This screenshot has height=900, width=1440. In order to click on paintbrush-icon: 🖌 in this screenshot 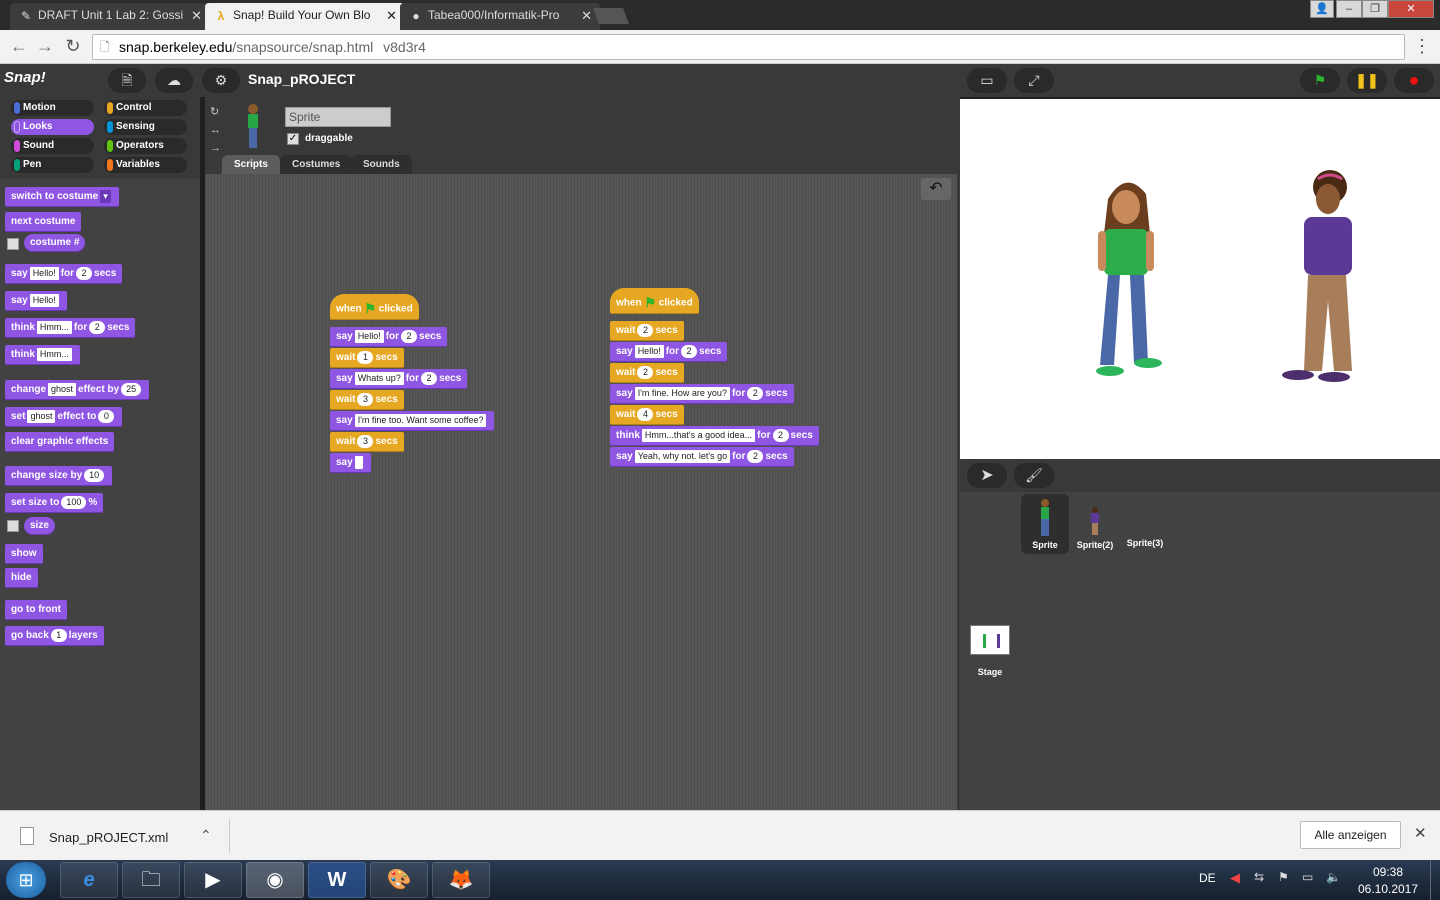, I will do `click(1034, 475)`.